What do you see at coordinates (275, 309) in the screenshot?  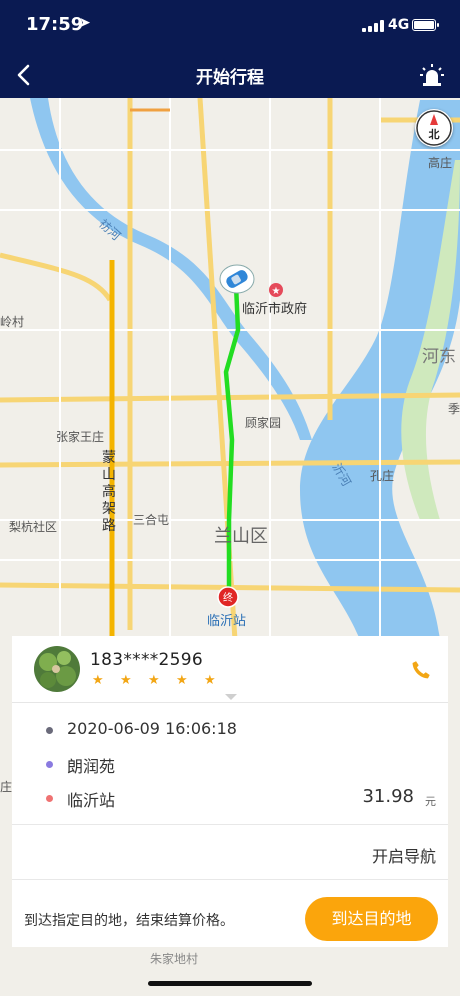 I see `map-label-city-gov: 临沂市政府` at bounding box center [275, 309].